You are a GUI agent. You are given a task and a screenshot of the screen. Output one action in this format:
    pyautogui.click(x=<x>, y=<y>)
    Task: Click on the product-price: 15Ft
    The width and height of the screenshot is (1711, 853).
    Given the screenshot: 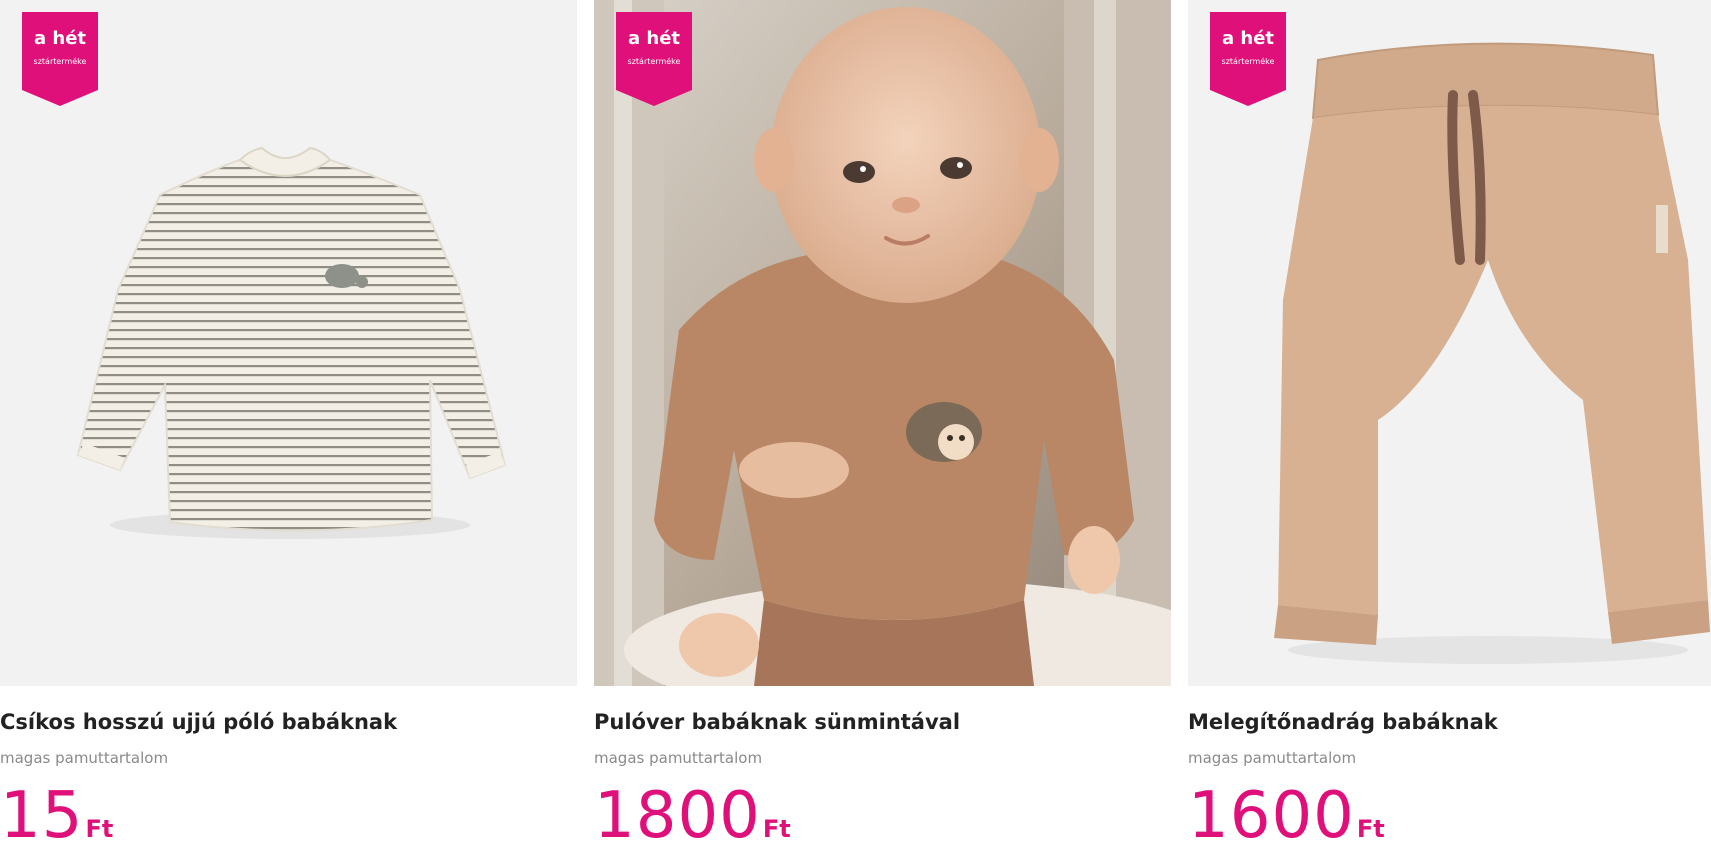 What is the action you would take?
    pyautogui.click(x=57, y=816)
    